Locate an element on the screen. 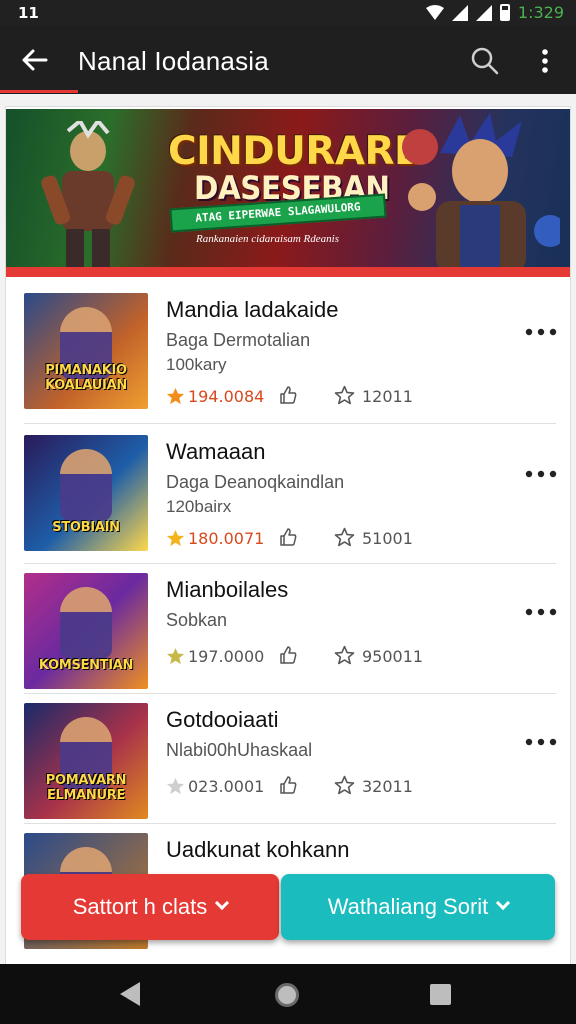 Image resolution: width=576 pixels, height=1024 pixels. item-favorites-count: 51001 is located at coordinates (387, 538).